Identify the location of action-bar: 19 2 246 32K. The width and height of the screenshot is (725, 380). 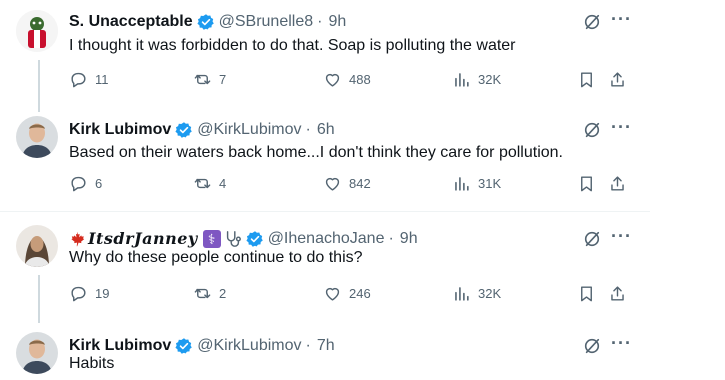
(325, 296).